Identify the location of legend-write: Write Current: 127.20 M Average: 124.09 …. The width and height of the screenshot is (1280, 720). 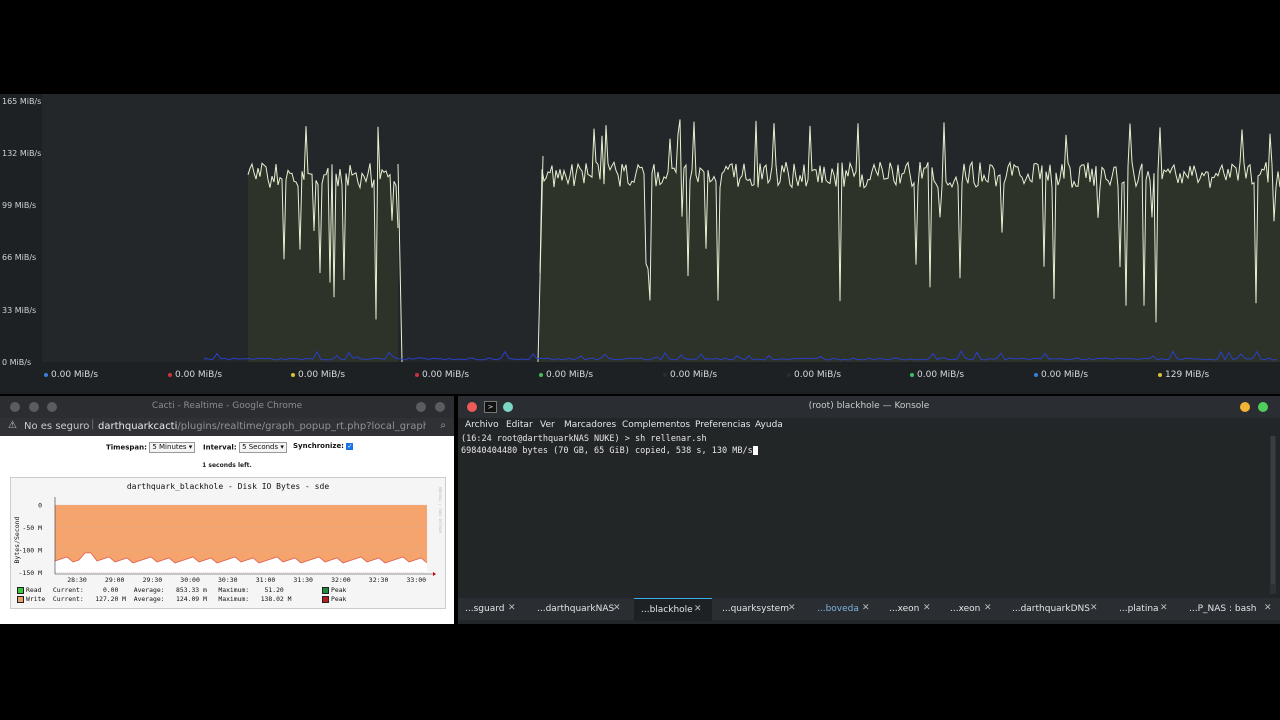
(154, 599).